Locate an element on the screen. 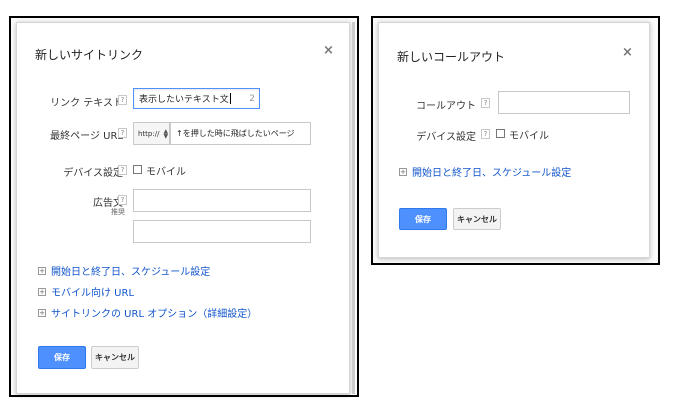  ad-text-line1-input is located at coordinates (222, 200).